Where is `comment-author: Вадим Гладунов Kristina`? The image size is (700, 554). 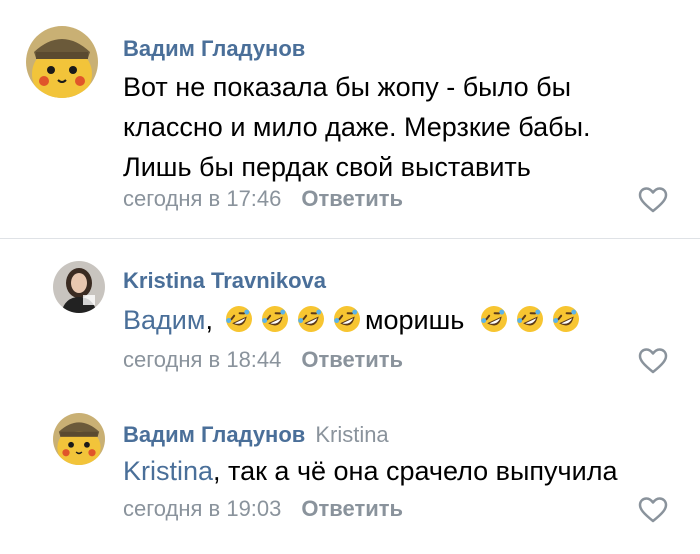 comment-author: Вадим Гладунов Kristina is located at coordinates (256, 435).